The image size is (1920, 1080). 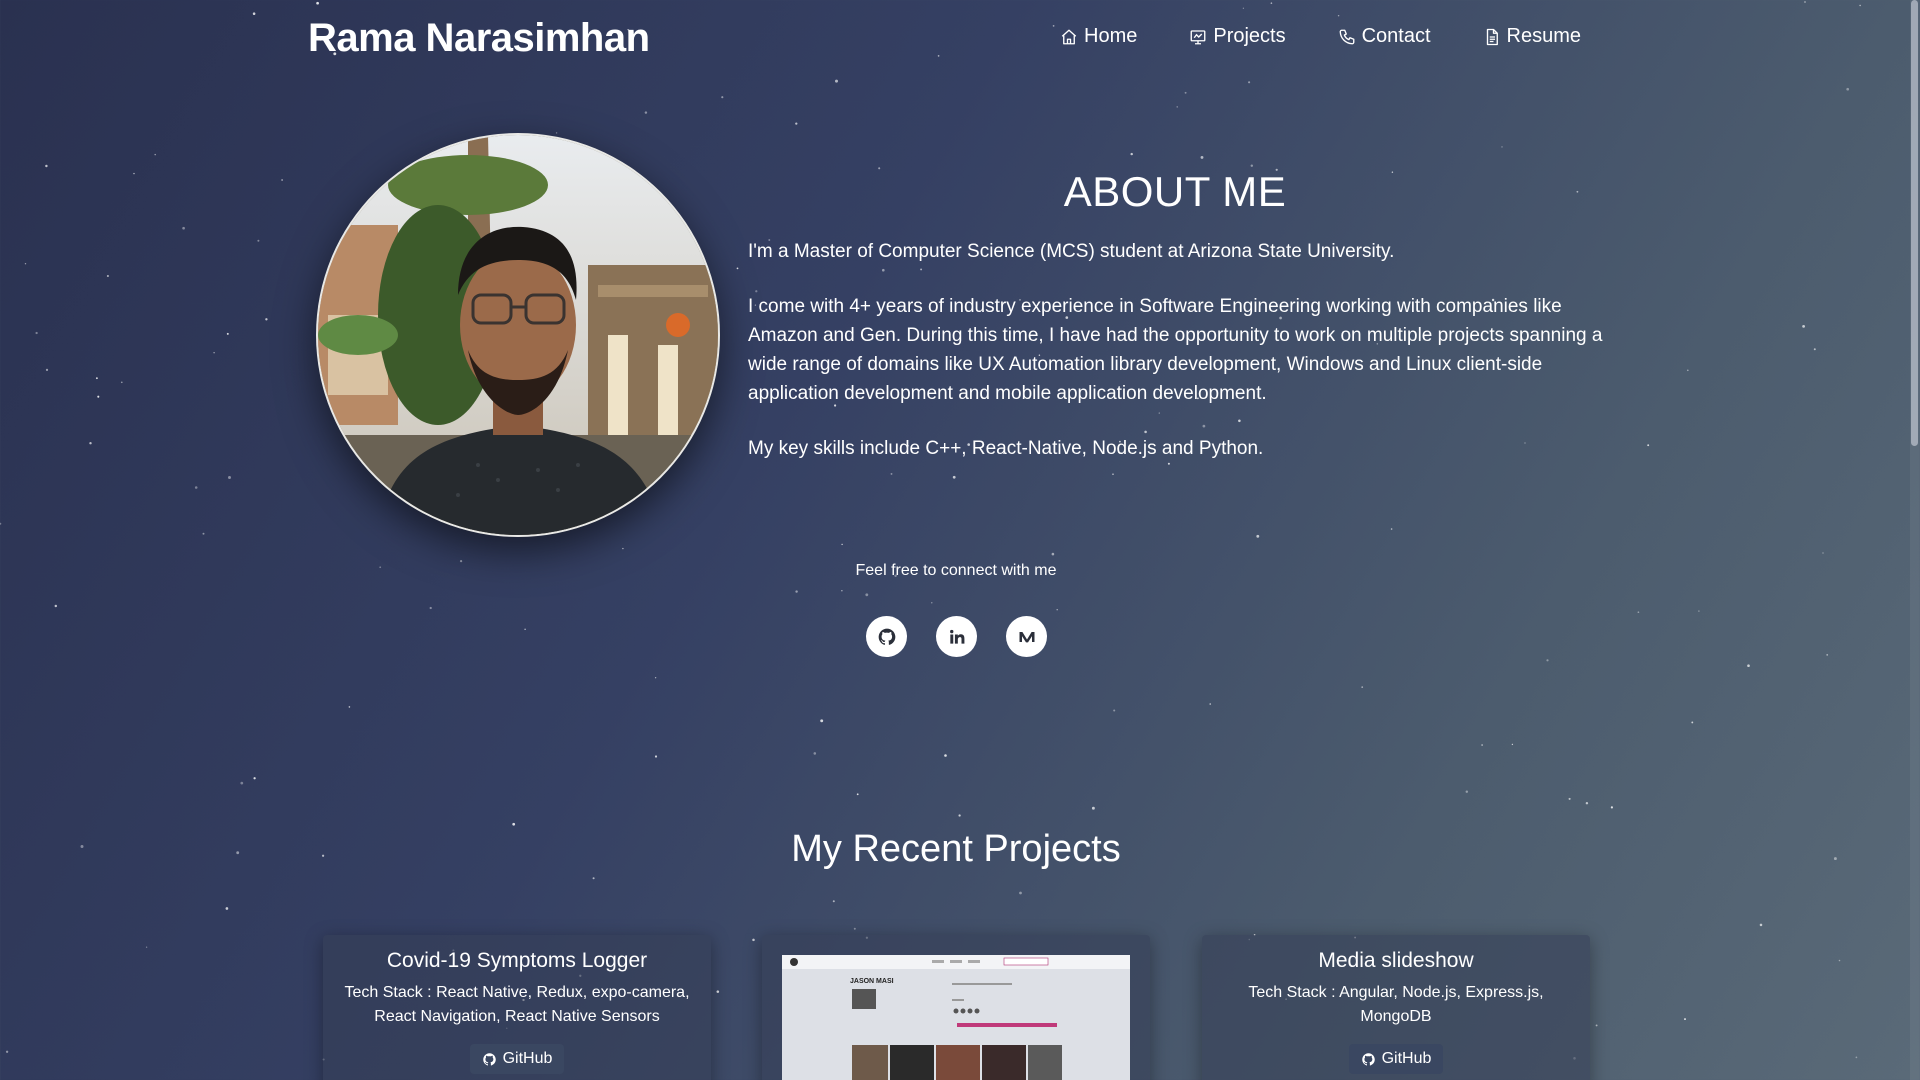 I want to click on medium-link, so click(x=1026, y=636).